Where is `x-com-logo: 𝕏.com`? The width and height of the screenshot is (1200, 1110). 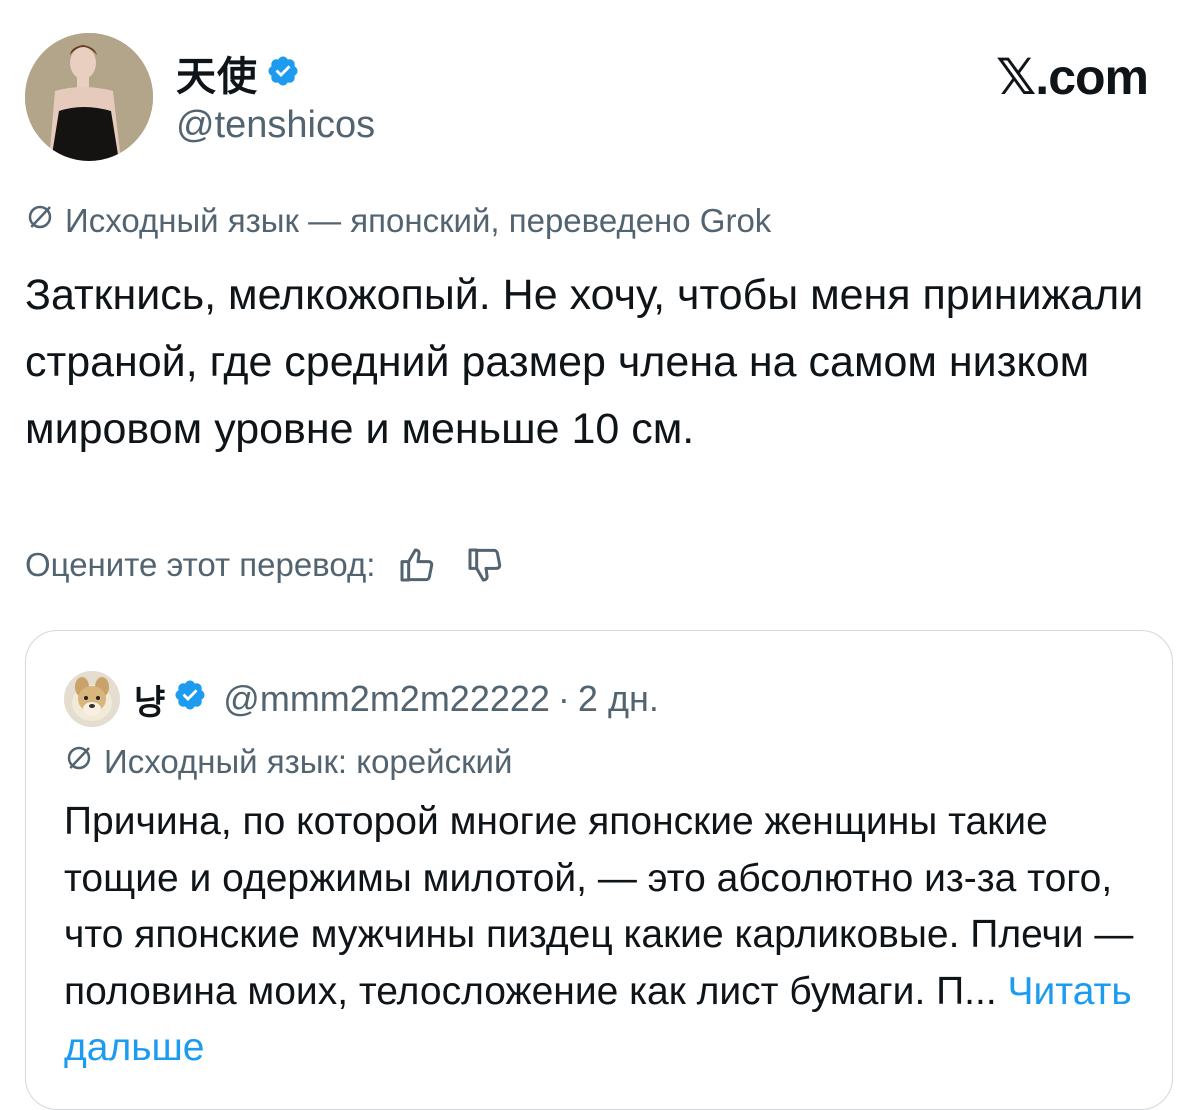
x-com-logo: 𝕏.com is located at coordinates (1072, 77).